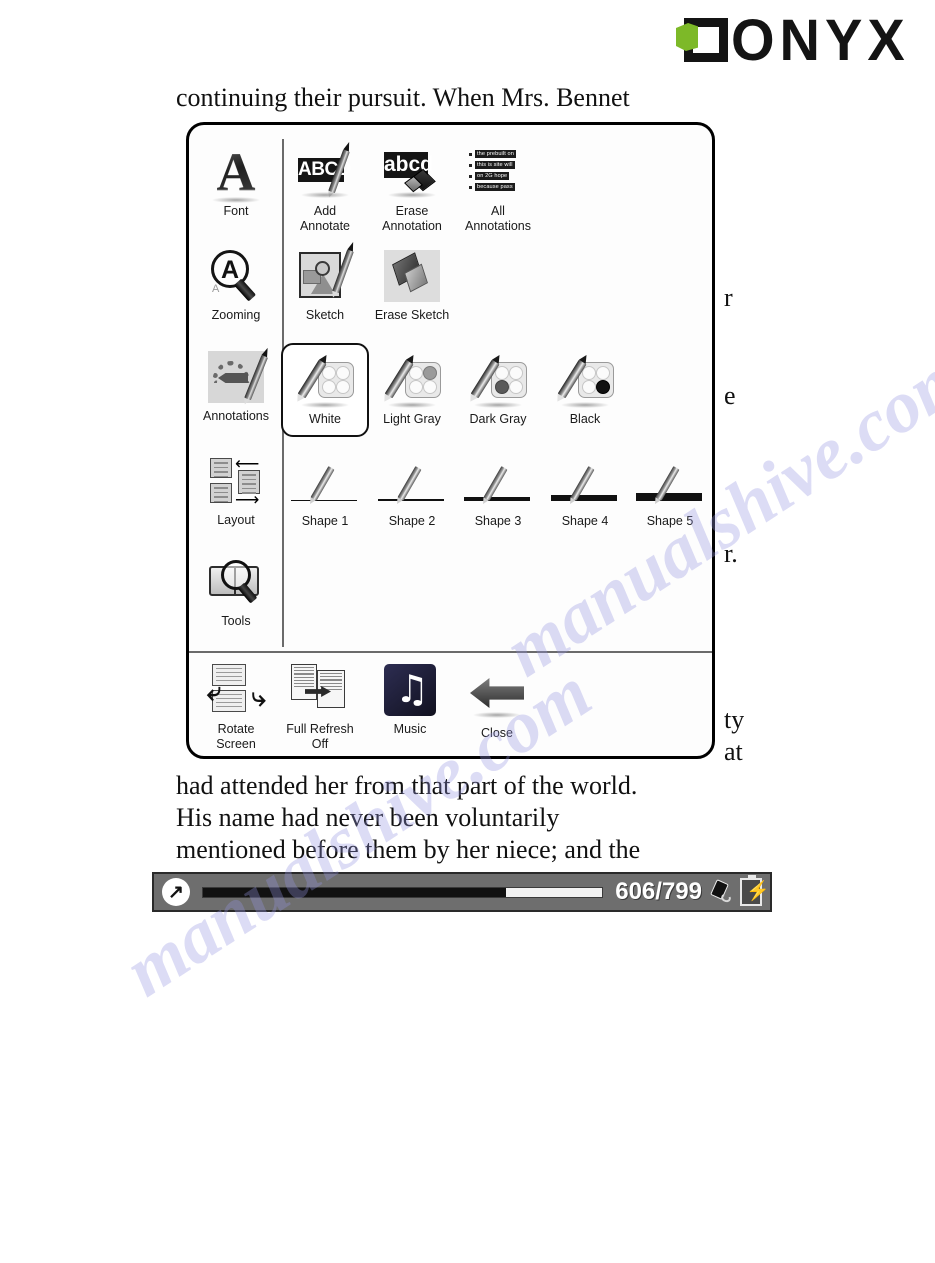 The height and width of the screenshot is (1263, 935). Describe the element at coordinates (320, 729) in the screenshot. I see `menu-item-label-line1: Full Refresh` at that location.